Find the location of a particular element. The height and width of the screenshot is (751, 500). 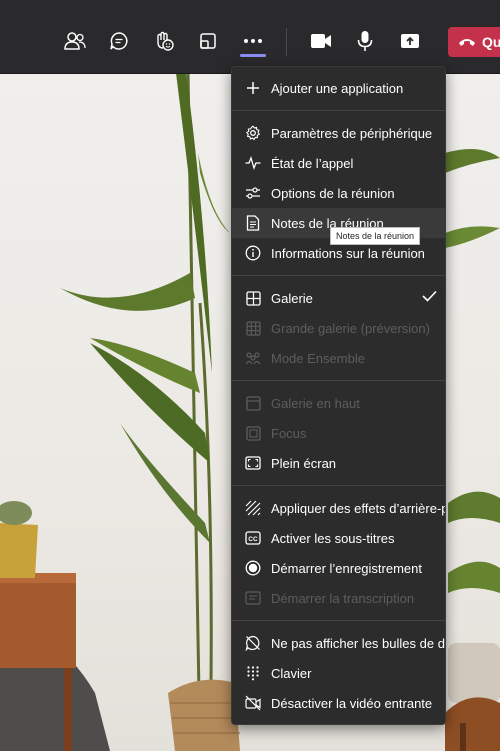

record-icon is located at coordinates (253, 568).